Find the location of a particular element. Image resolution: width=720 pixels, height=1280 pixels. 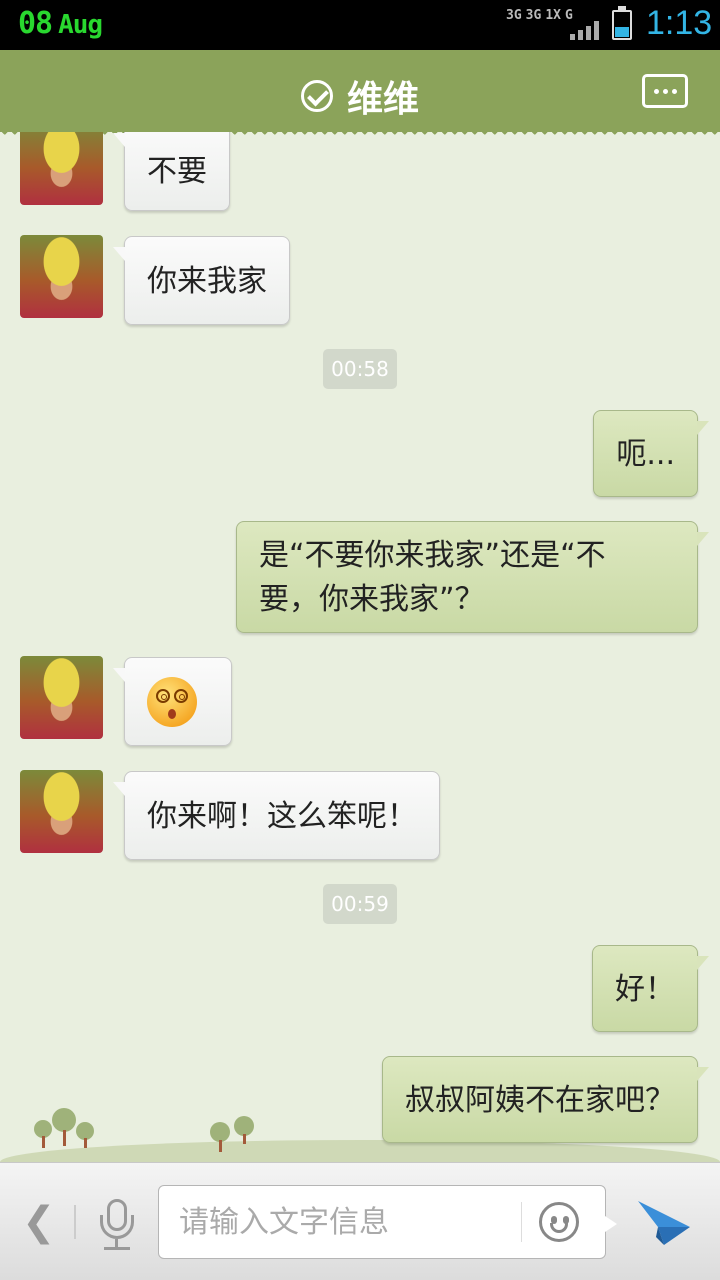

message-timestamp: 00:59 is located at coordinates (360, 904).